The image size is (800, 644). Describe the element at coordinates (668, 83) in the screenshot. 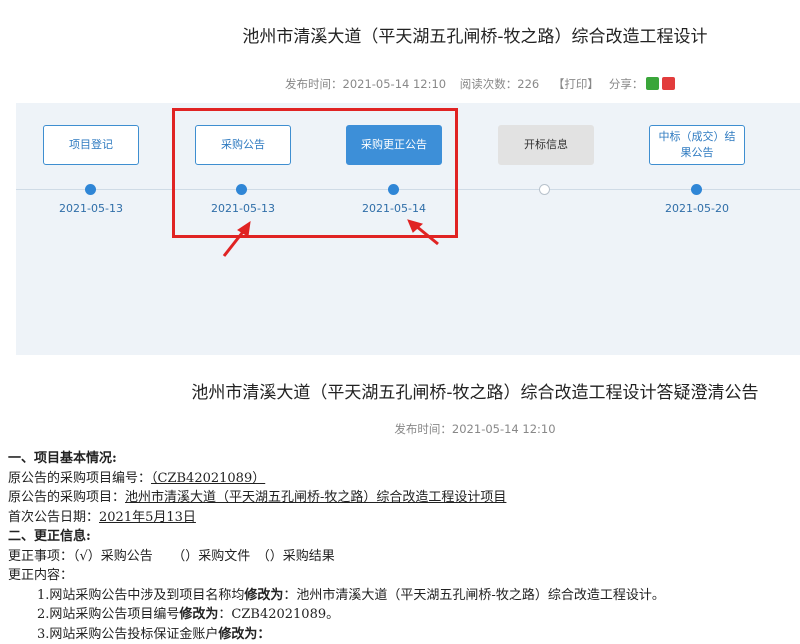

I see `weibo-icon` at that location.